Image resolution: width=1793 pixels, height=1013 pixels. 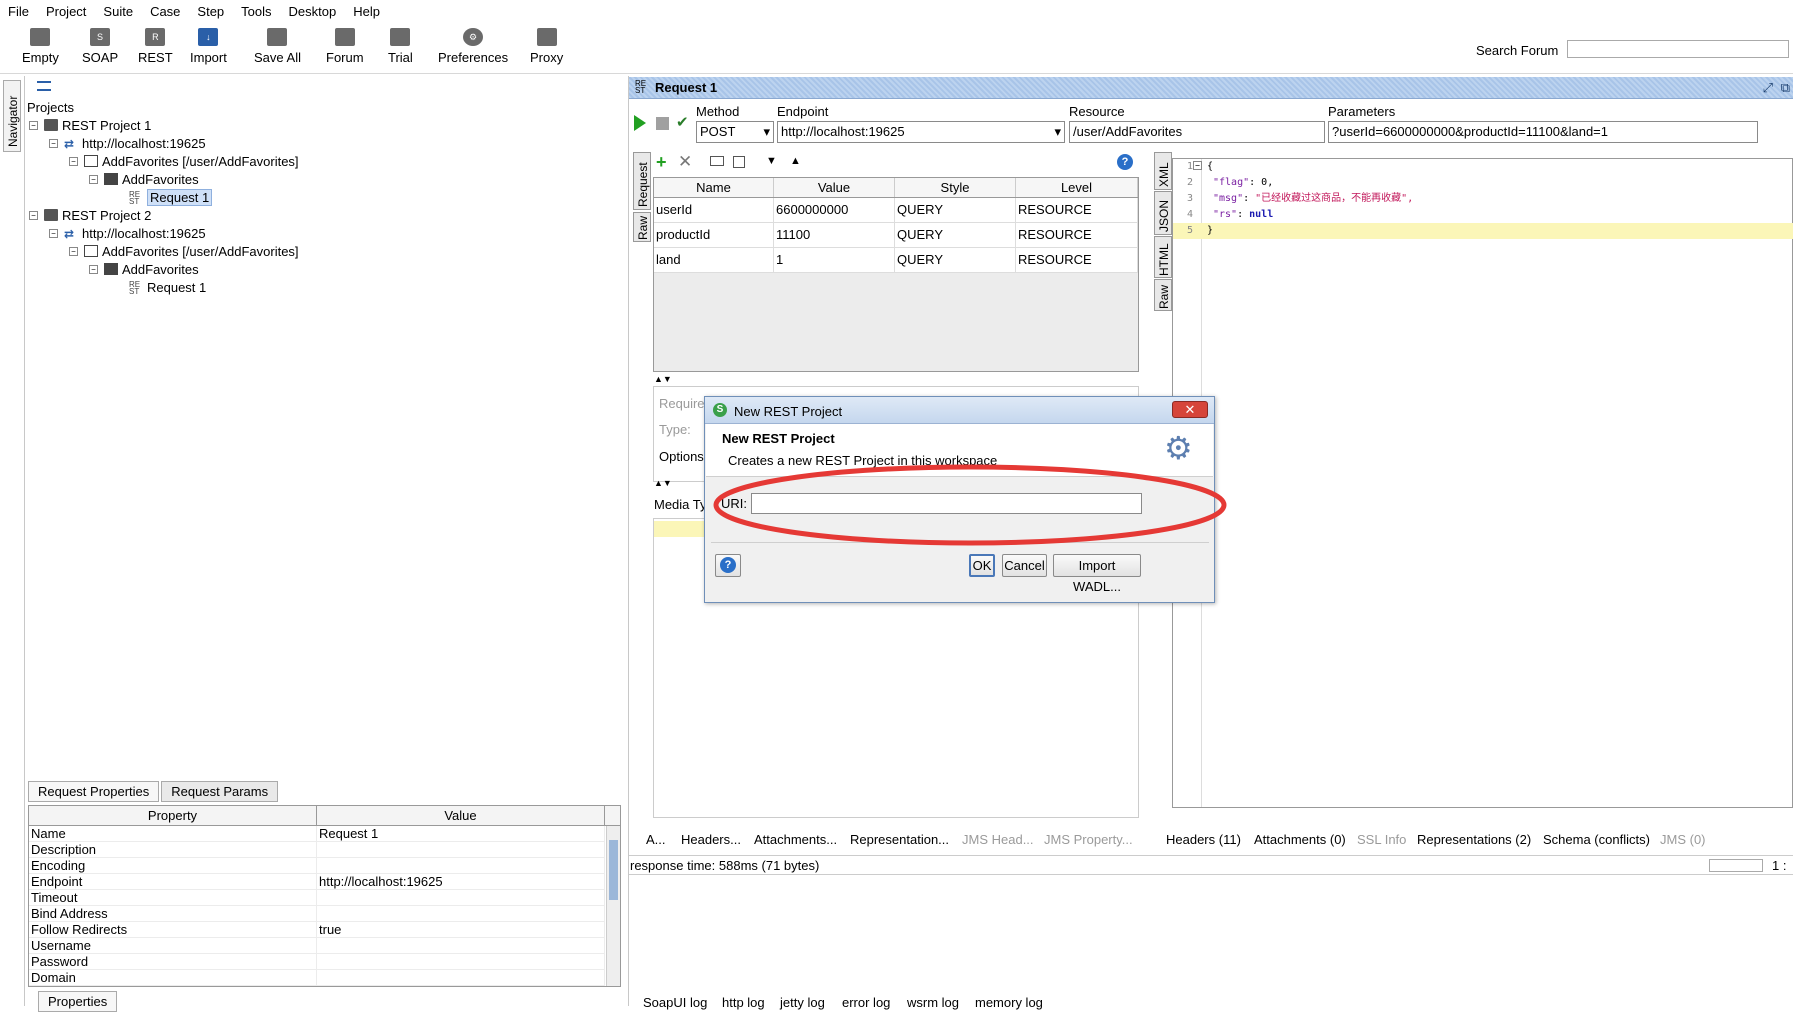 What do you see at coordinates (324, 866) in the screenshot?
I see `table-row: Encoding` at bounding box center [324, 866].